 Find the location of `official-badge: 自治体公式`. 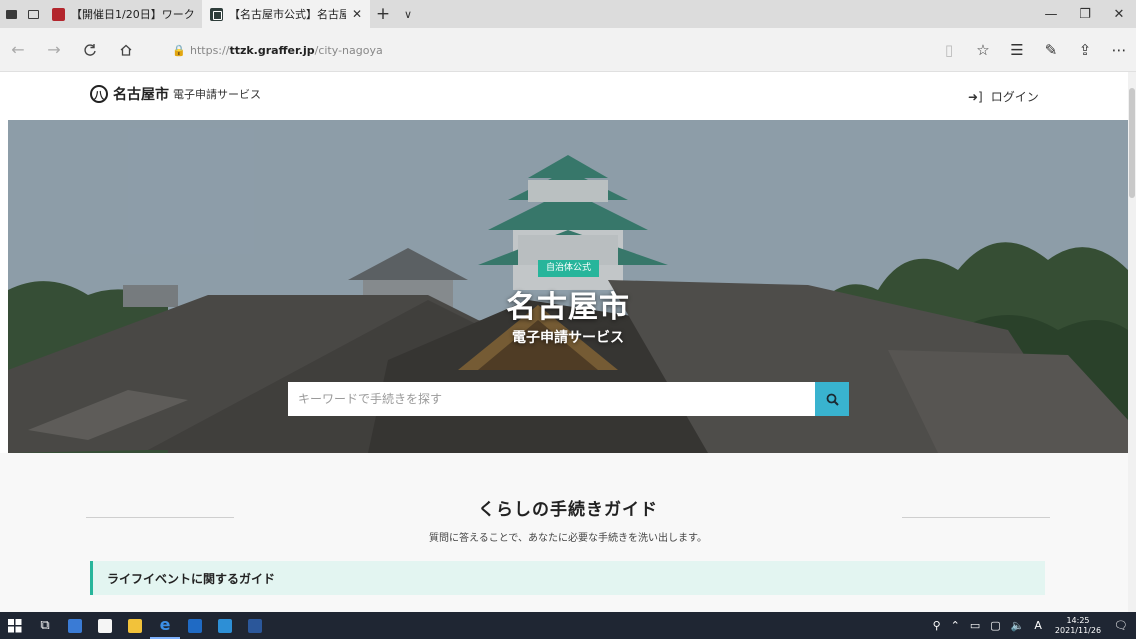

official-badge: 自治体公式 is located at coordinates (568, 268).